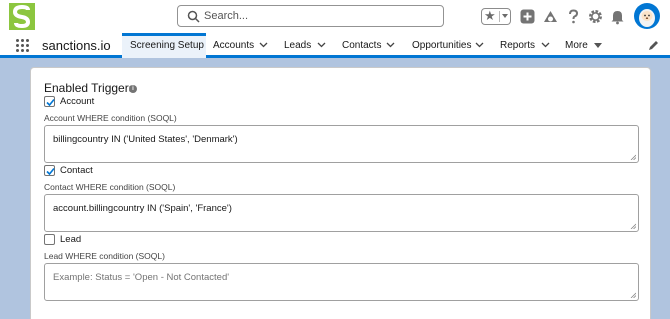 Image resolution: width=670 pixels, height=319 pixels. Describe the element at coordinates (110, 118) in the screenshot. I see `account-condition-label: Account WHERE condition (SOQL)` at that location.